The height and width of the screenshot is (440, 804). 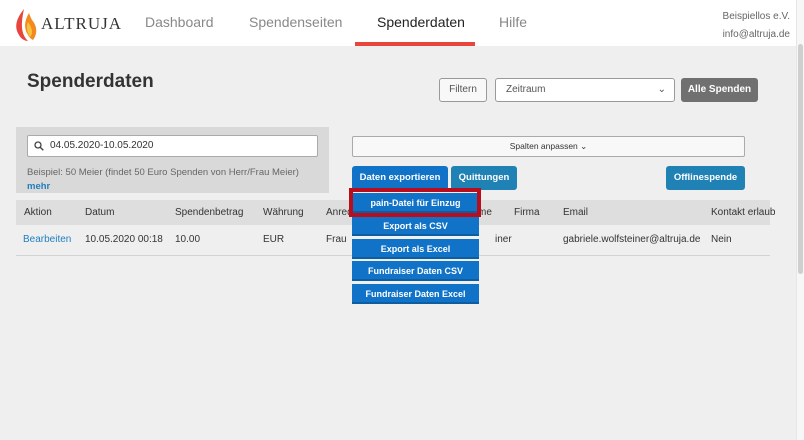 I want to click on column-header-firma: Firma, so click(x=527, y=212).